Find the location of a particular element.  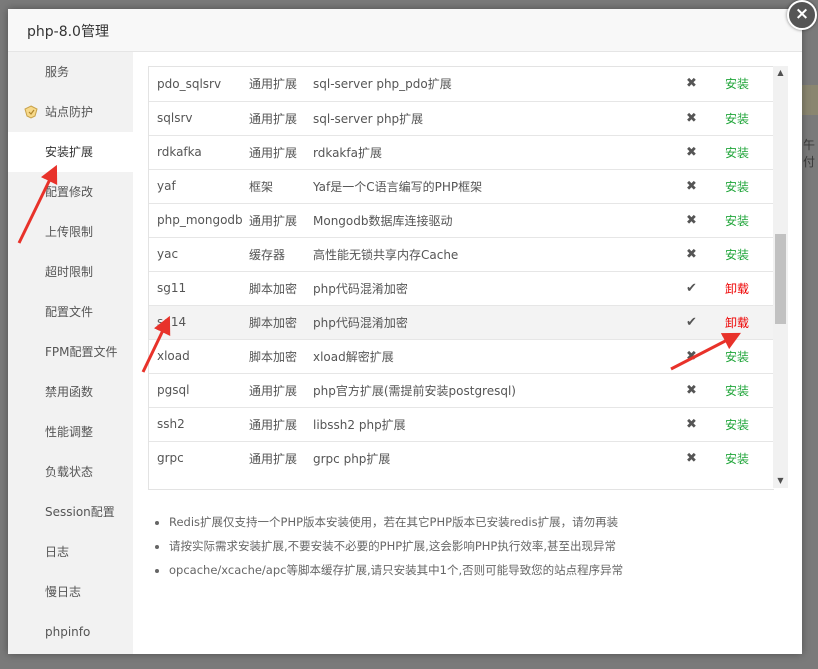

extension-description: Yaf是一个C语言编写的PHP框架 is located at coordinates (493, 185).